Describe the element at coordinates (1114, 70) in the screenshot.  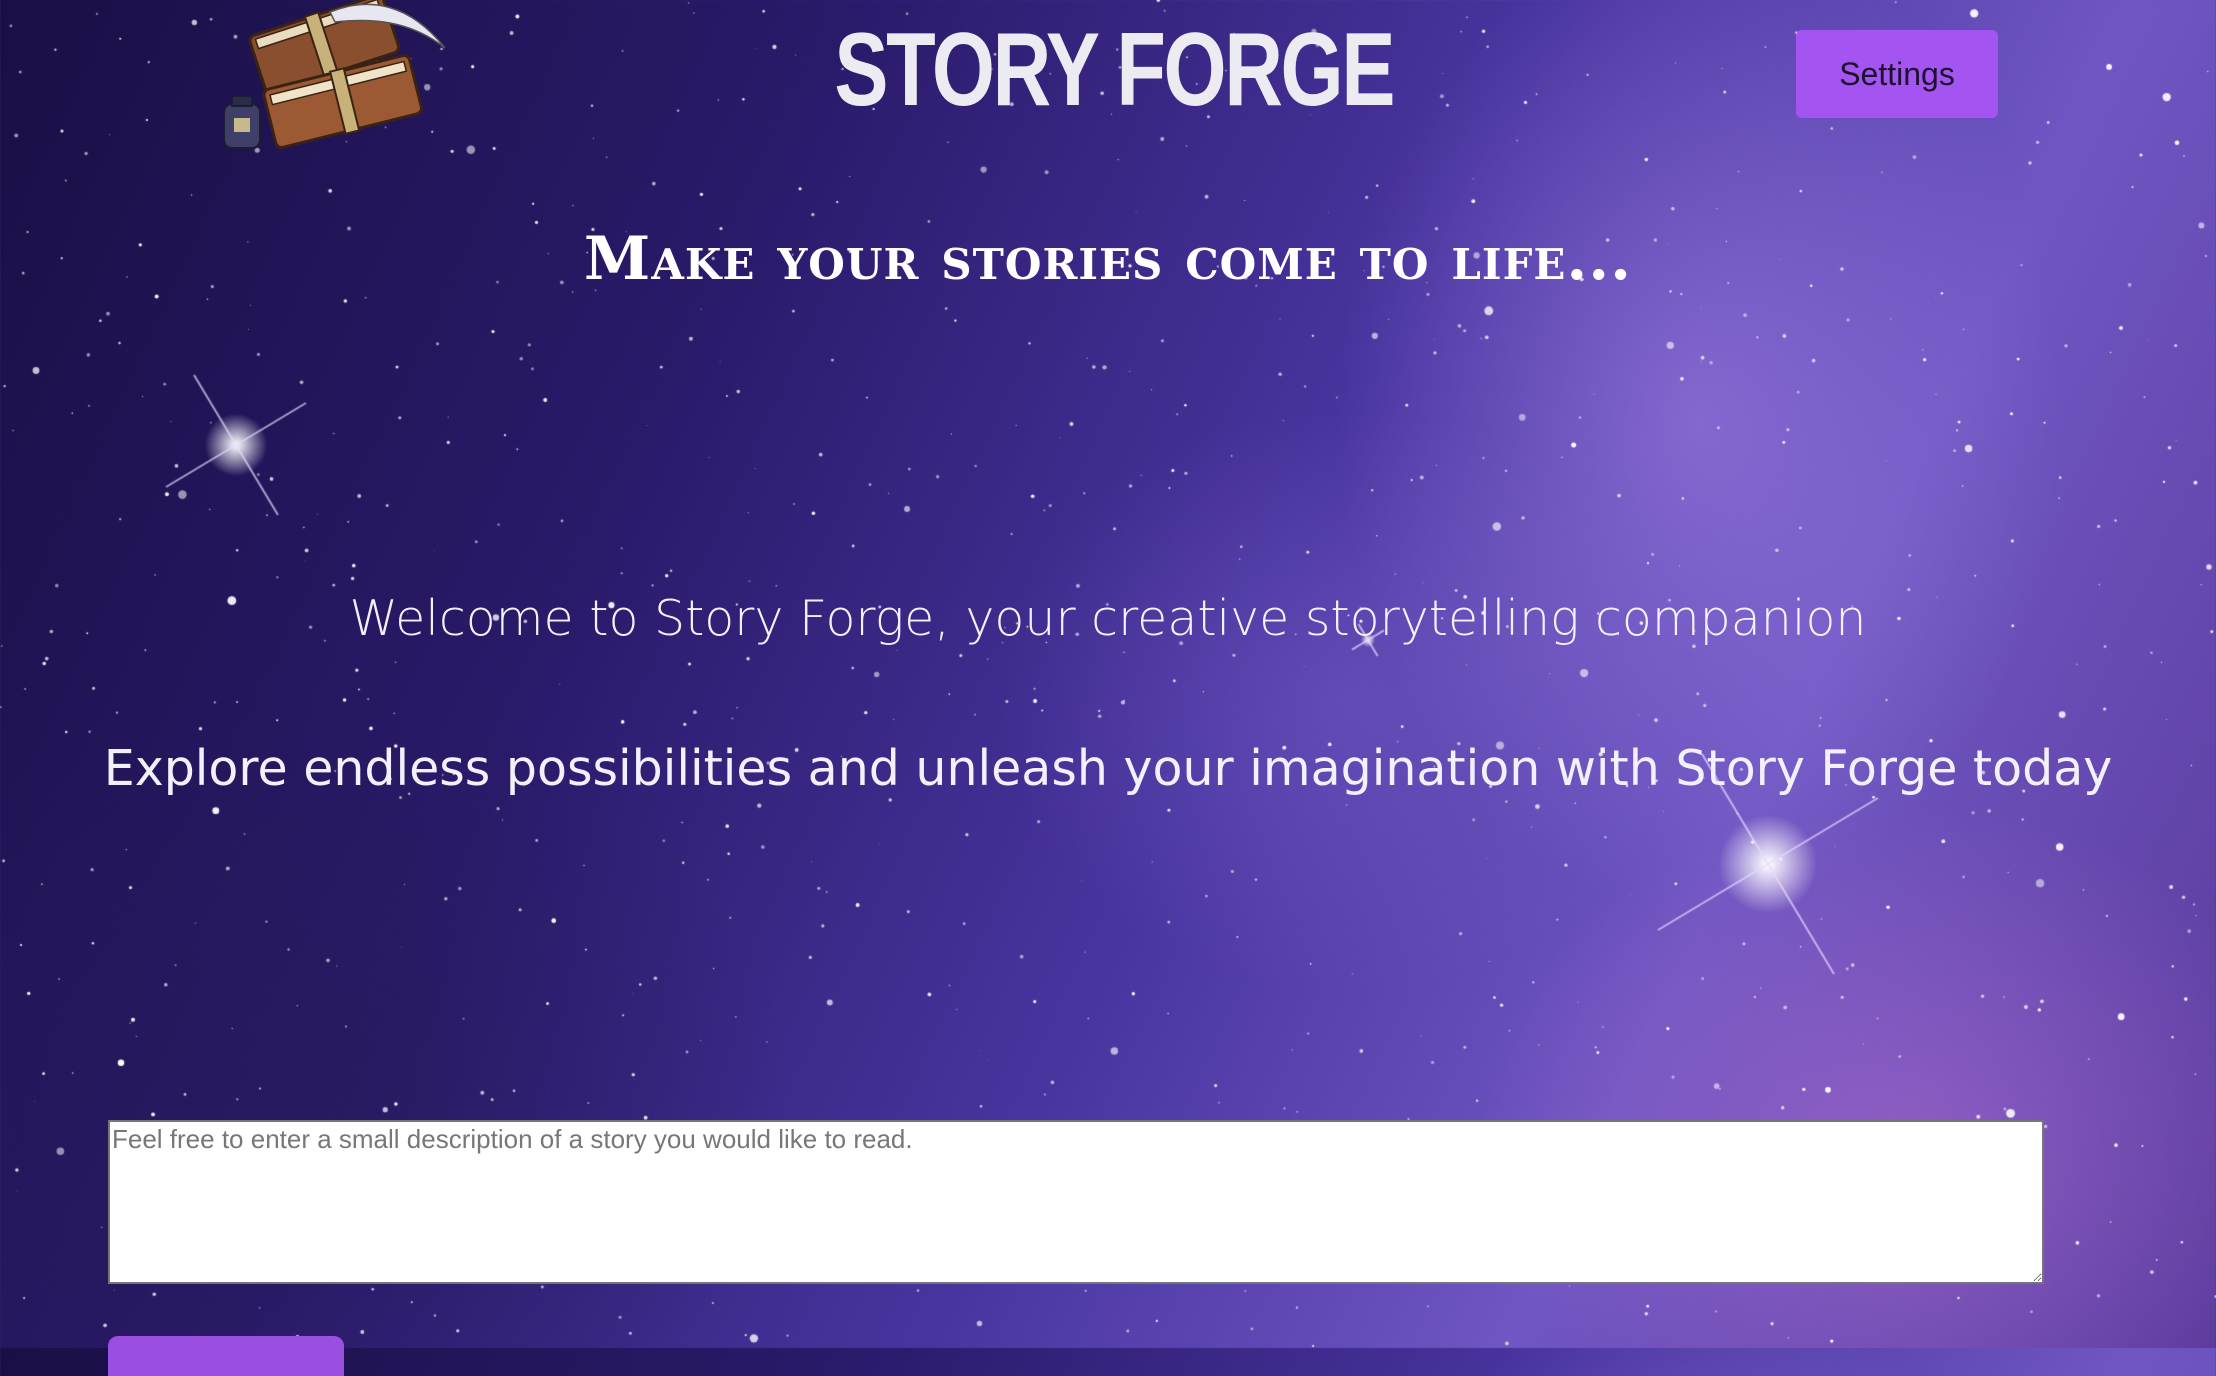
I see `site-title: STORY FORGE` at that location.